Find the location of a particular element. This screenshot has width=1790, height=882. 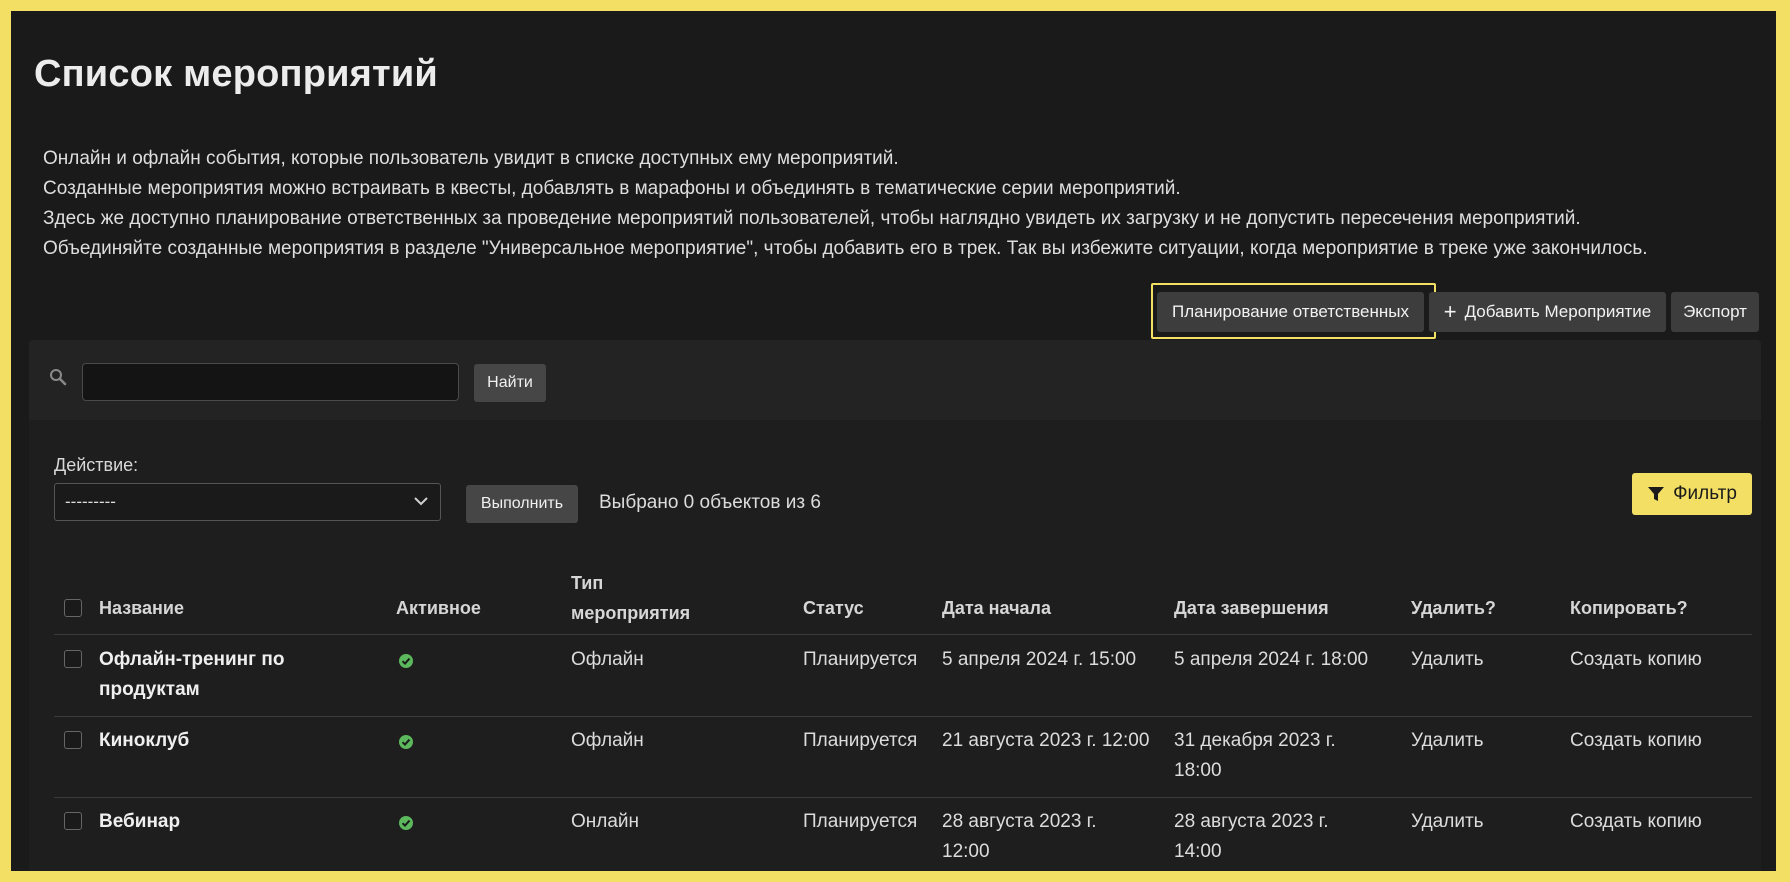

column-header-copy: Копировать? is located at coordinates (1629, 608).